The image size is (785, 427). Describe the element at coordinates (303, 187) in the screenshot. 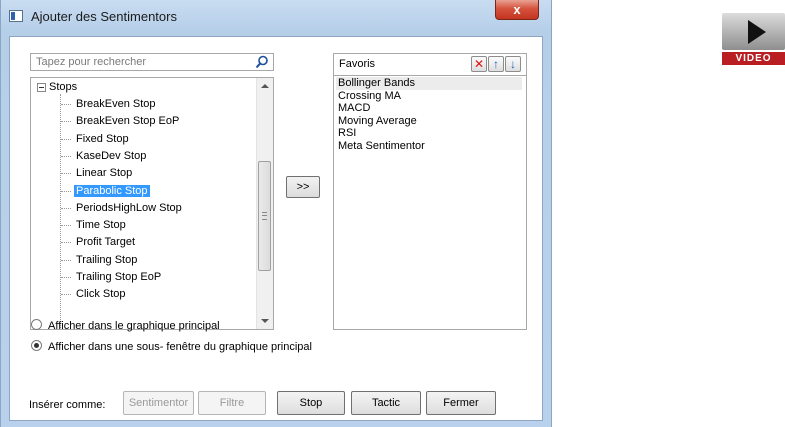

I see `add-to-favorites-button: >>` at that location.